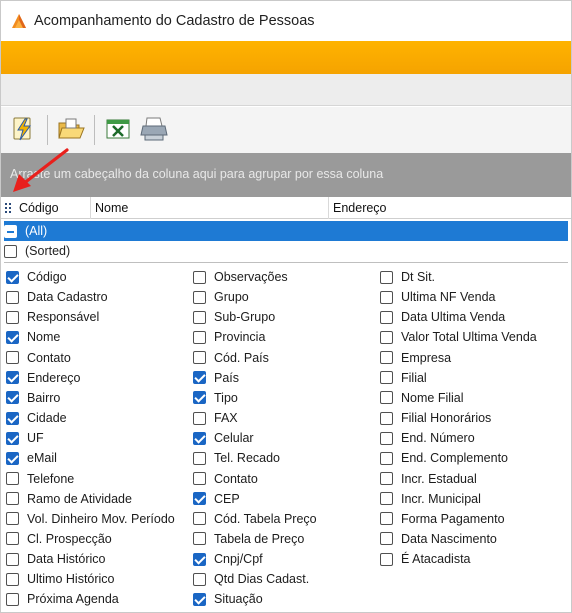 This screenshot has width=572, height=613. What do you see at coordinates (36, 277) in the screenshot?
I see `column-option: Código` at bounding box center [36, 277].